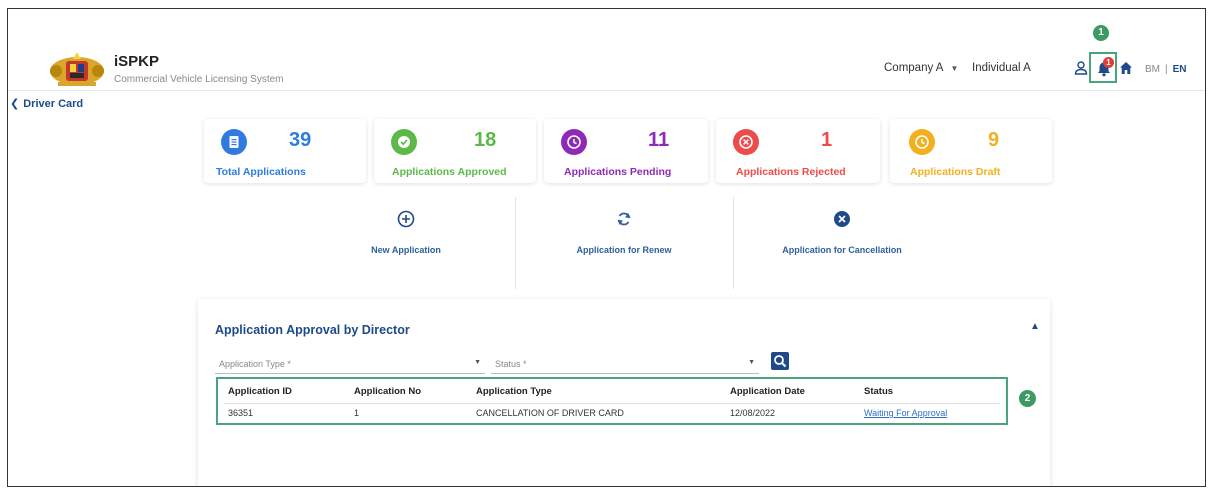 The width and height of the screenshot is (1212, 490). I want to click on stat-rejected-label: Applications Rejected, so click(791, 172).